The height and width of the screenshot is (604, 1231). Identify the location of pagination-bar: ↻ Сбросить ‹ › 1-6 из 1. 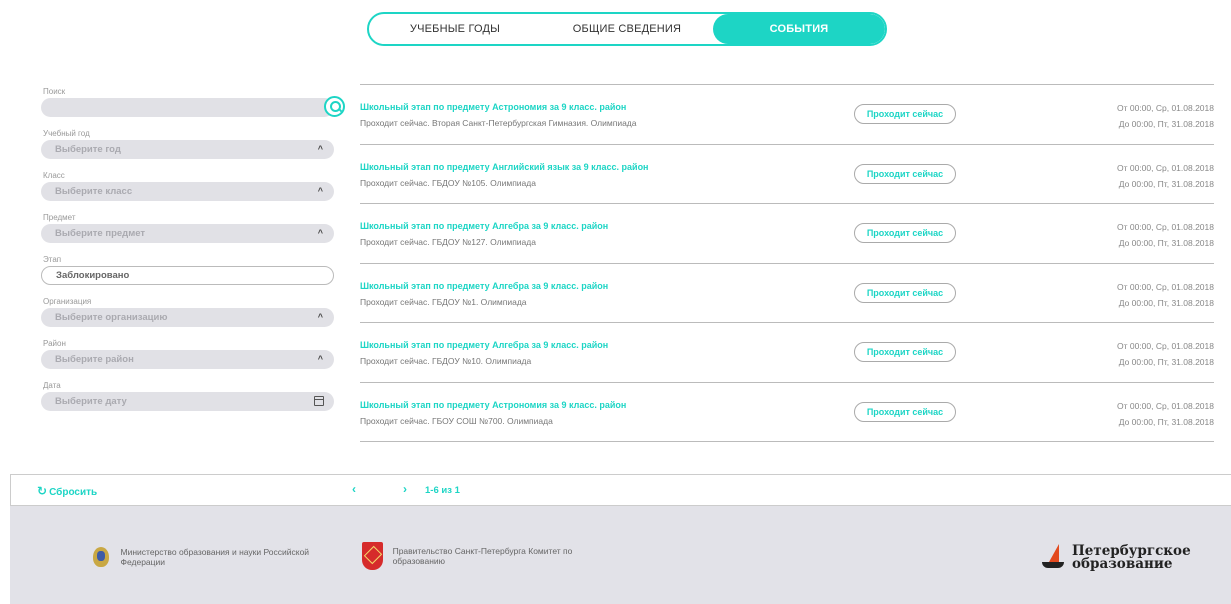
(620, 490).